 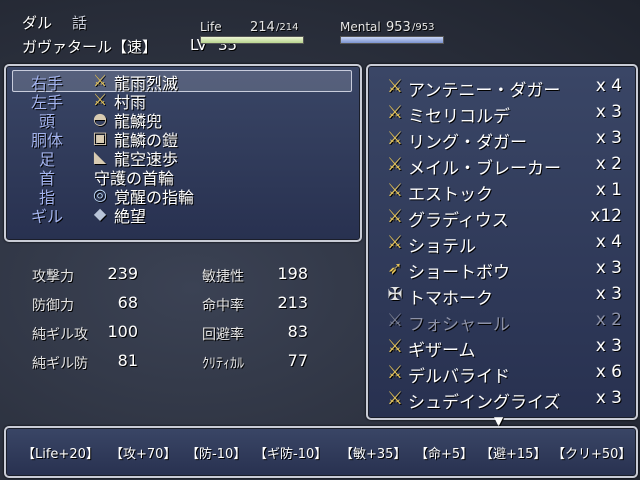 I want to click on inventory-item-name: ミセリコルデ, so click(x=459, y=117).